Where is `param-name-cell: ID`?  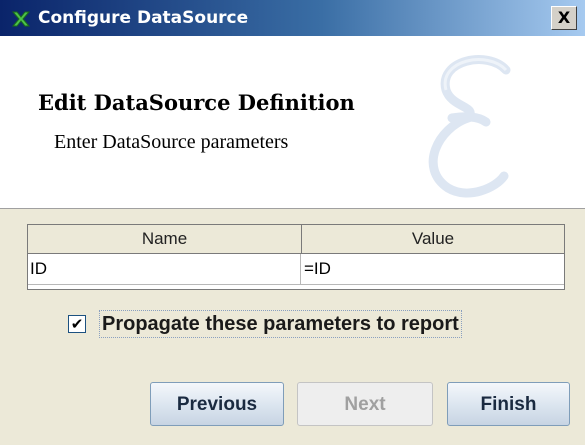 param-name-cell: ID is located at coordinates (164, 269).